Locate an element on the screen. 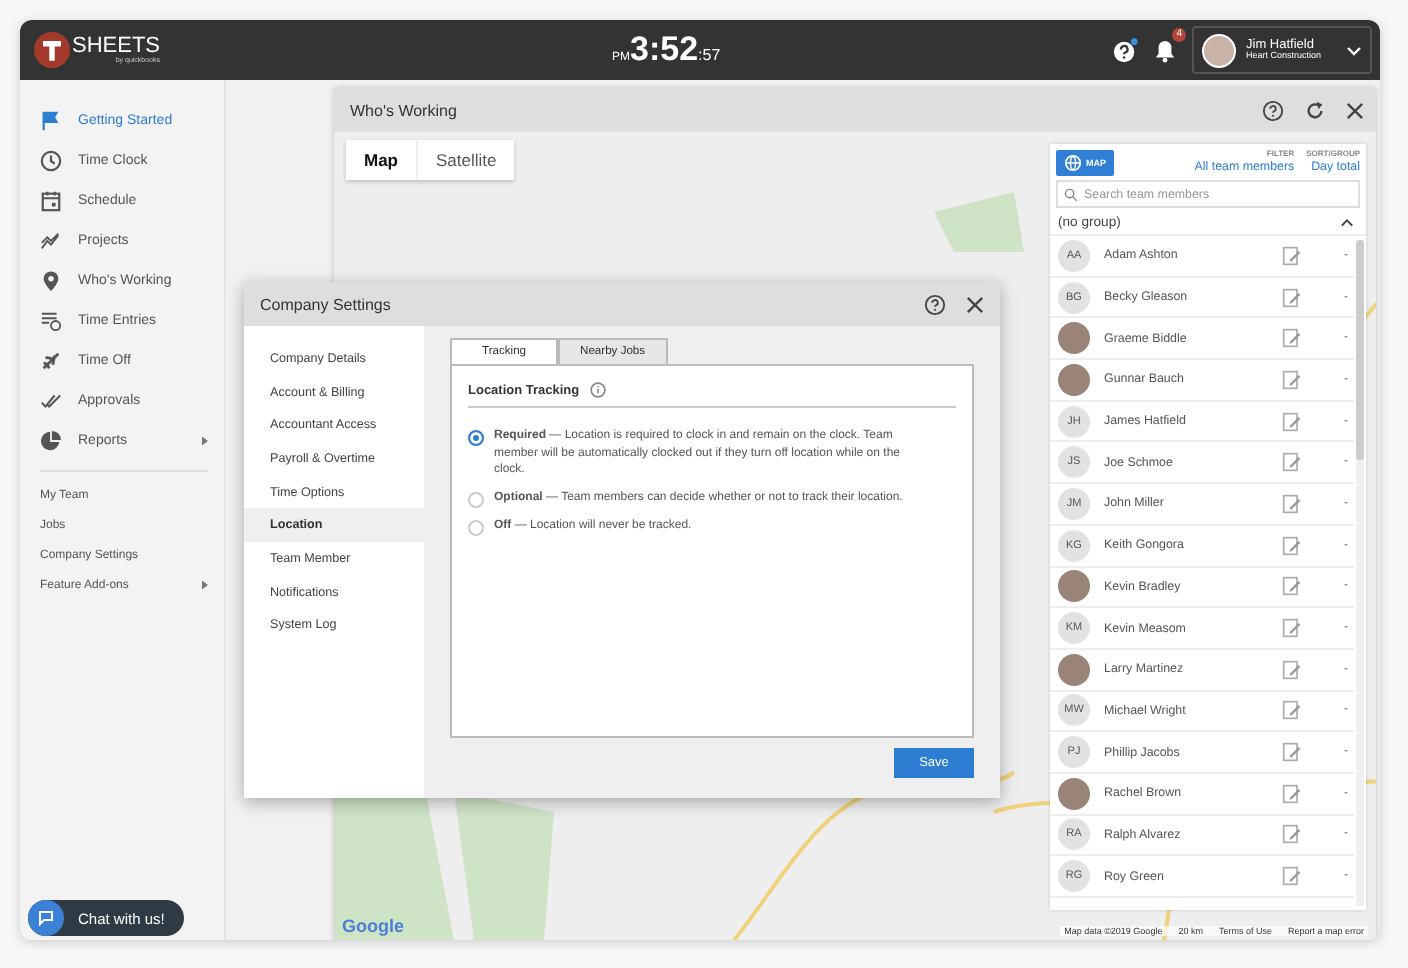 The height and width of the screenshot is (968, 1408). flag-icon is located at coordinates (51, 120).